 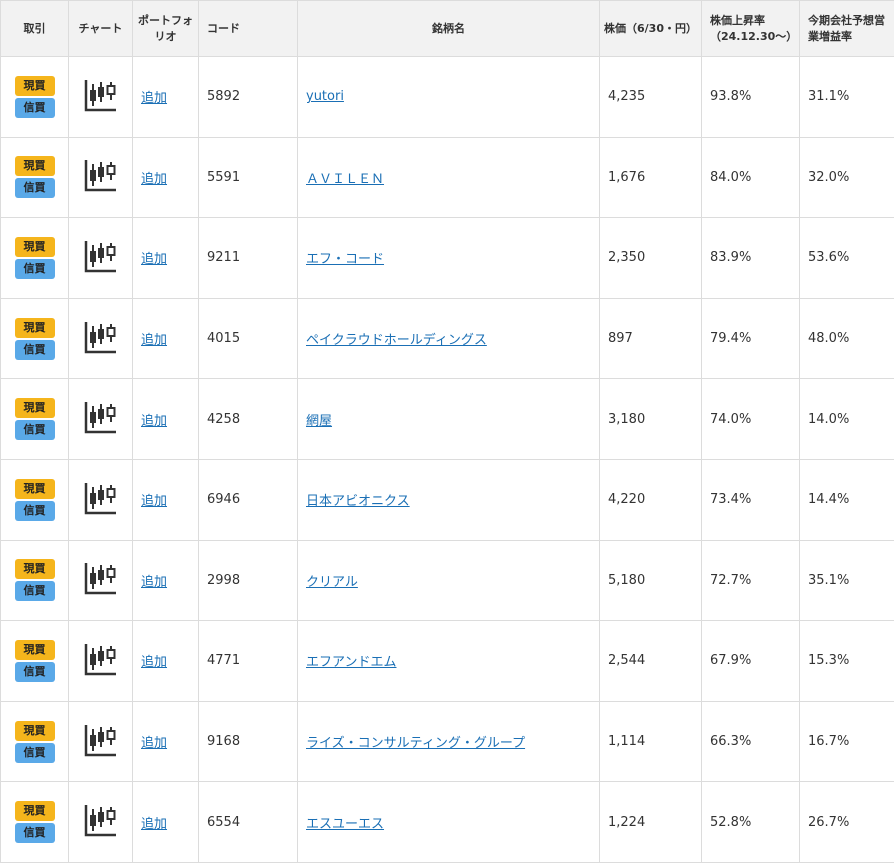 I want to click on stock-name-link: ライズ・コンサルティング・グループ, so click(x=415, y=743).